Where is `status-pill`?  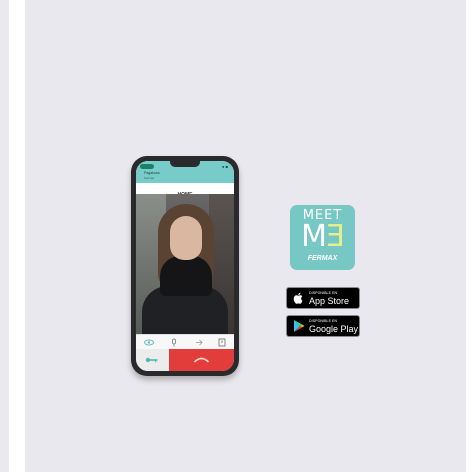
status-pill is located at coordinates (147, 166).